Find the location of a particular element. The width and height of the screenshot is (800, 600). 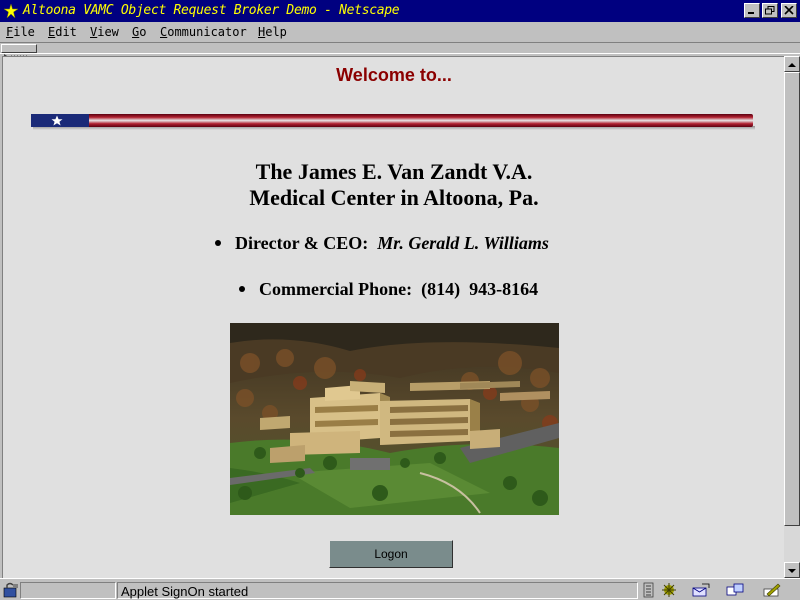

vertical-scrollbar is located at coordinates (792, 317).